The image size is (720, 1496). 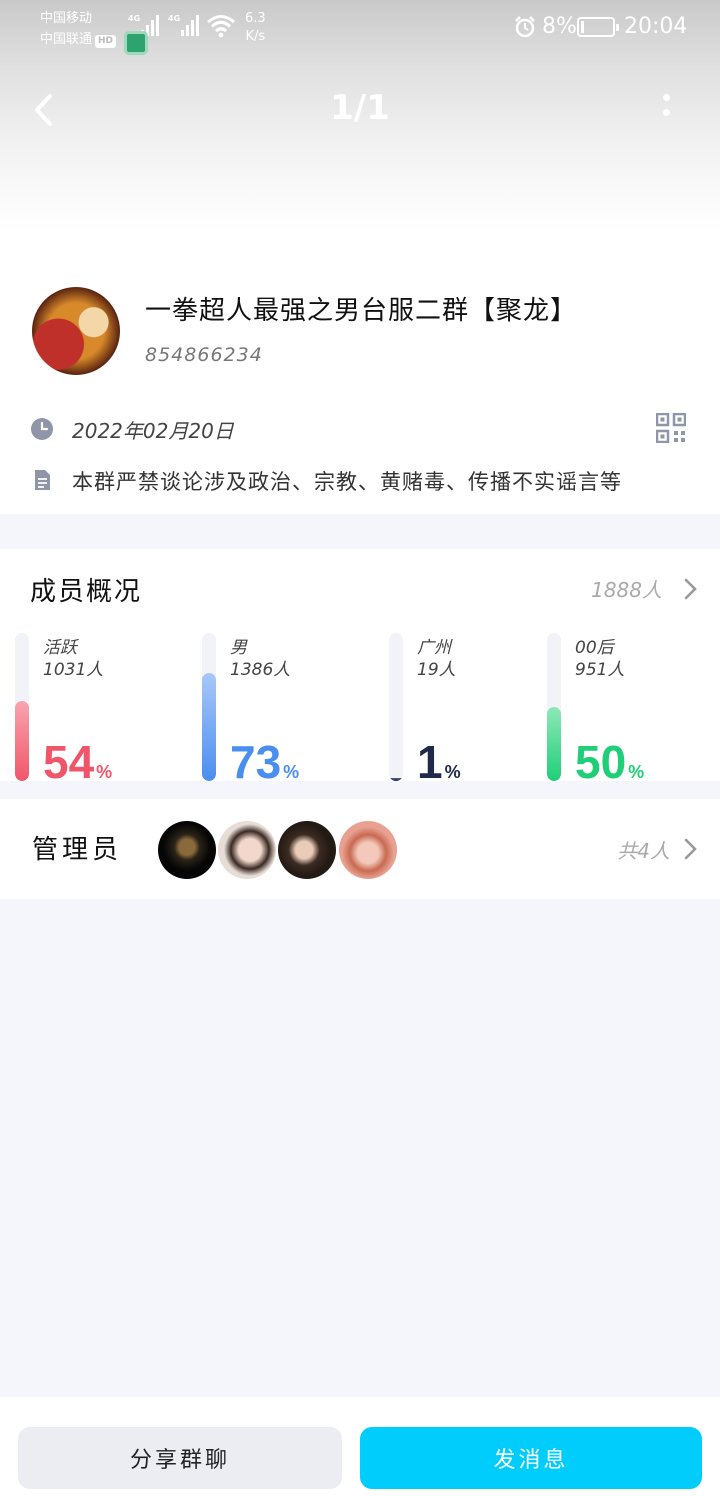 I want to click on group-name: 一拳超人最强之男台服二群【聚龙】, so click(x=361, y=311).